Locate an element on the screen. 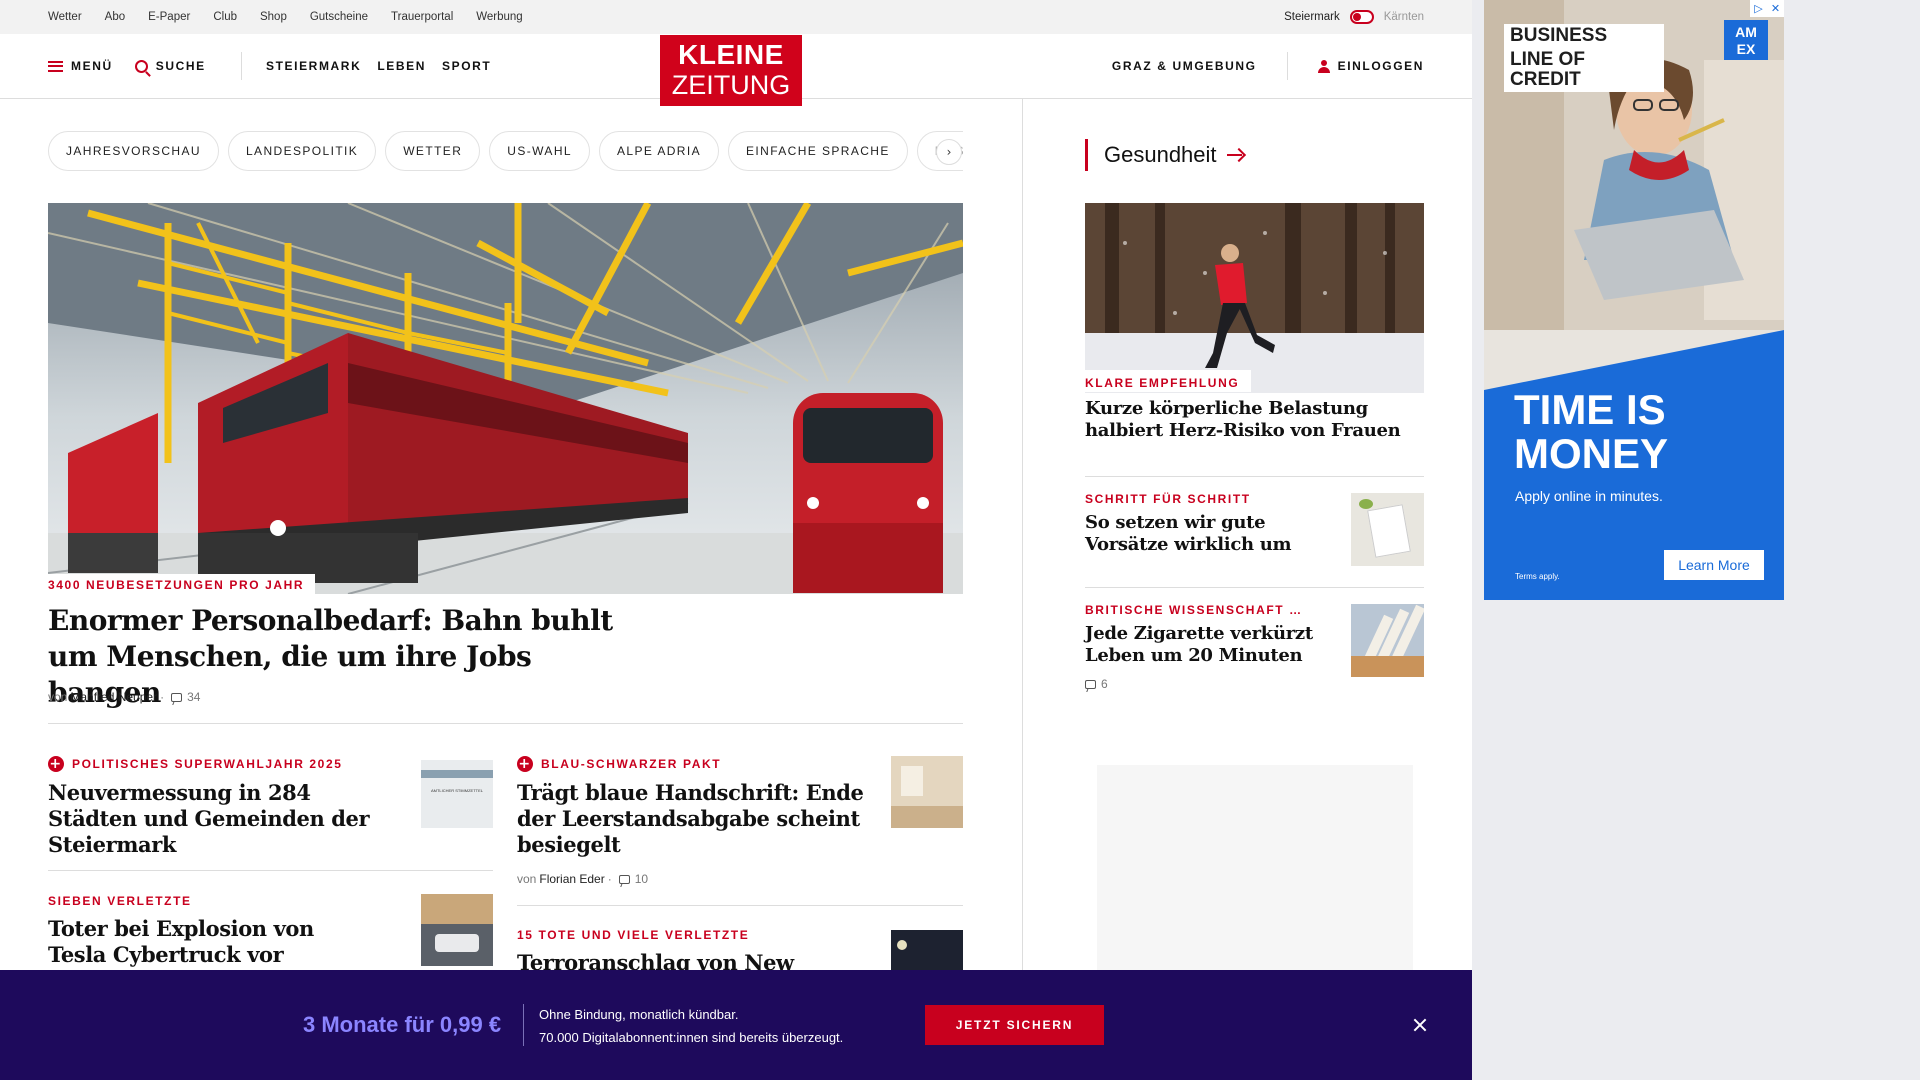 This screenshot has height=1080, width=1920. search-button: SUCHE is located at coordinates (170, 66).